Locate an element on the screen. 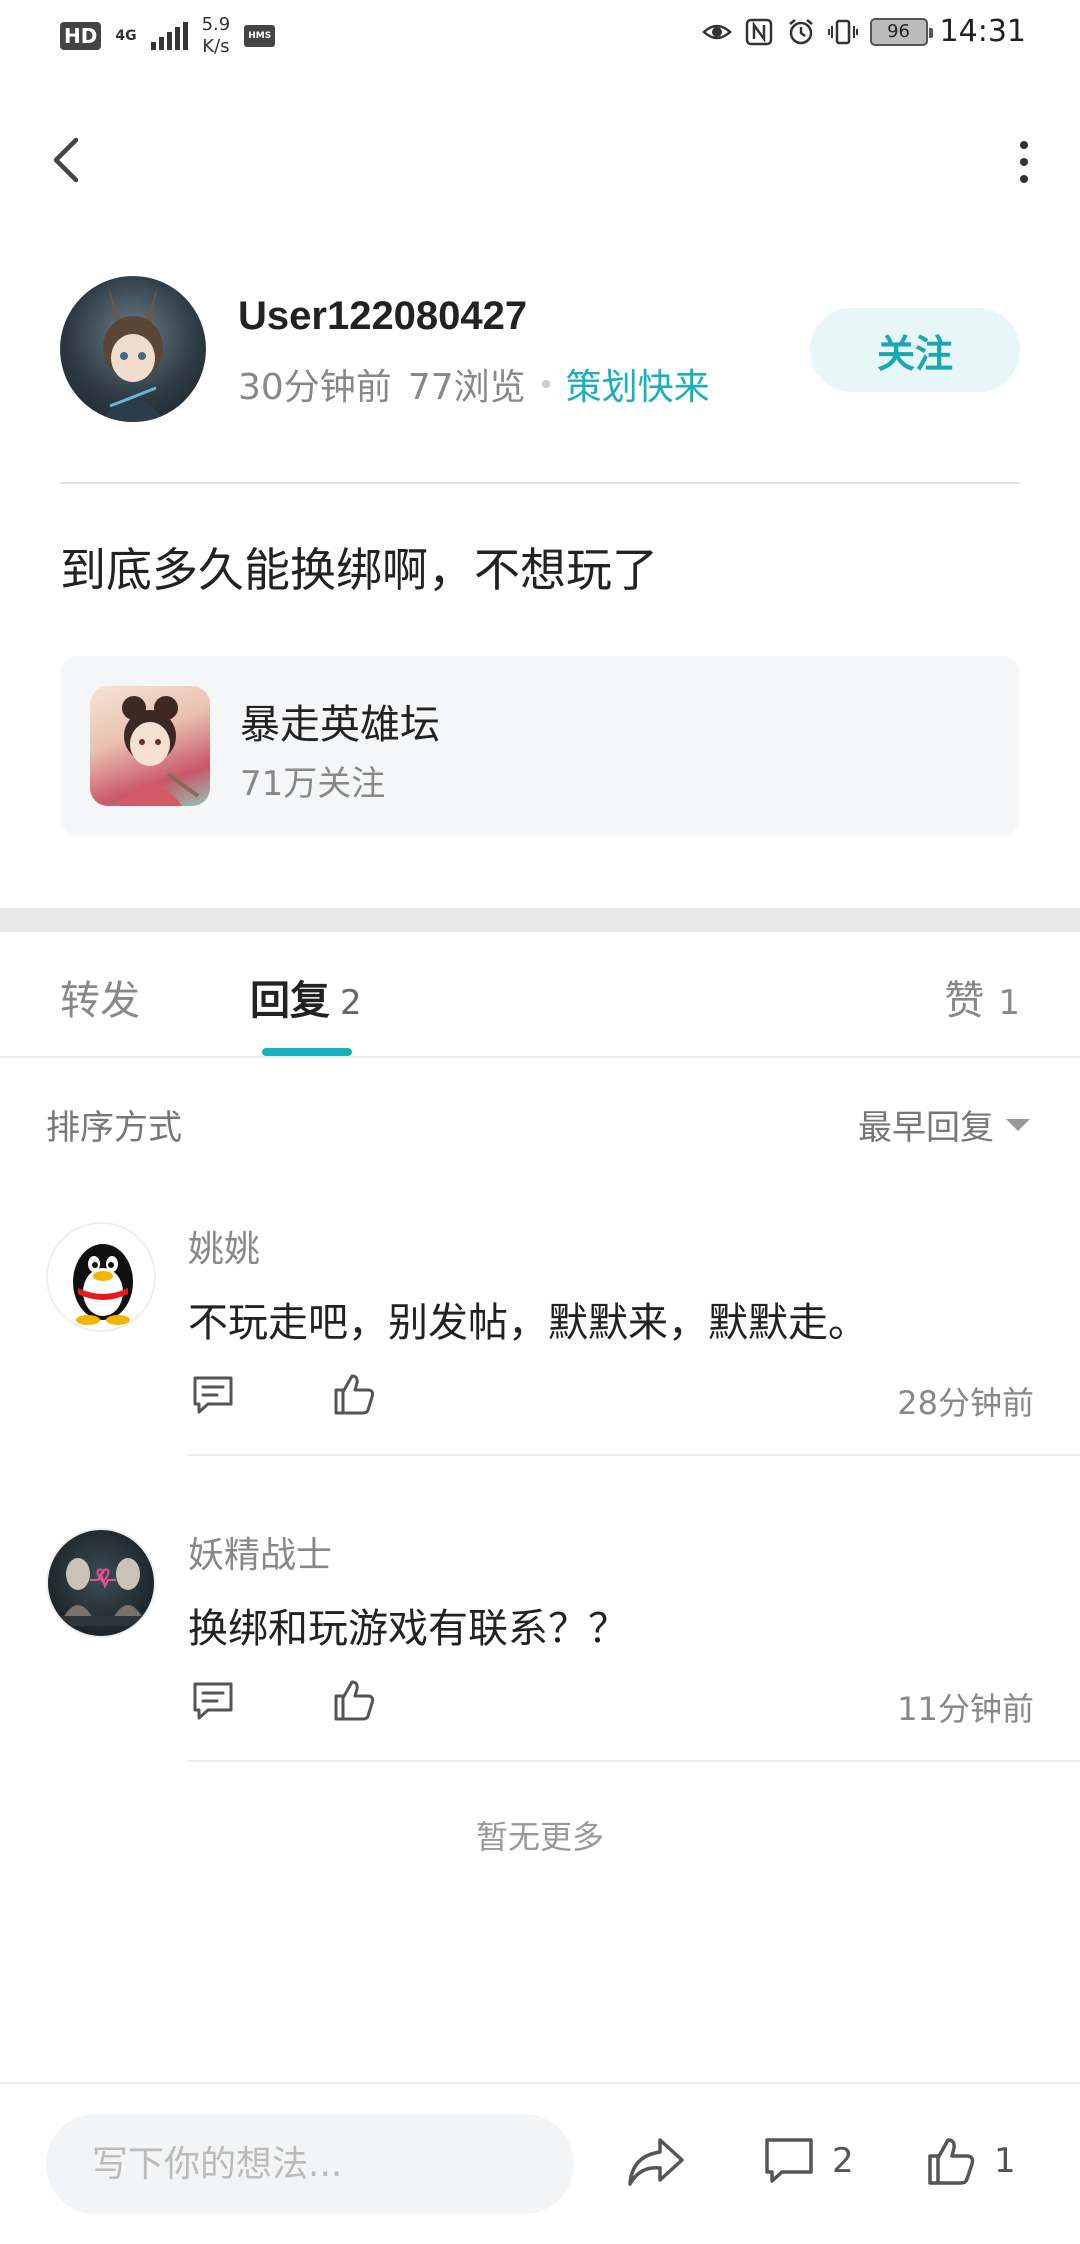  comment-button: 2 is located at coordinates (808, 2161).